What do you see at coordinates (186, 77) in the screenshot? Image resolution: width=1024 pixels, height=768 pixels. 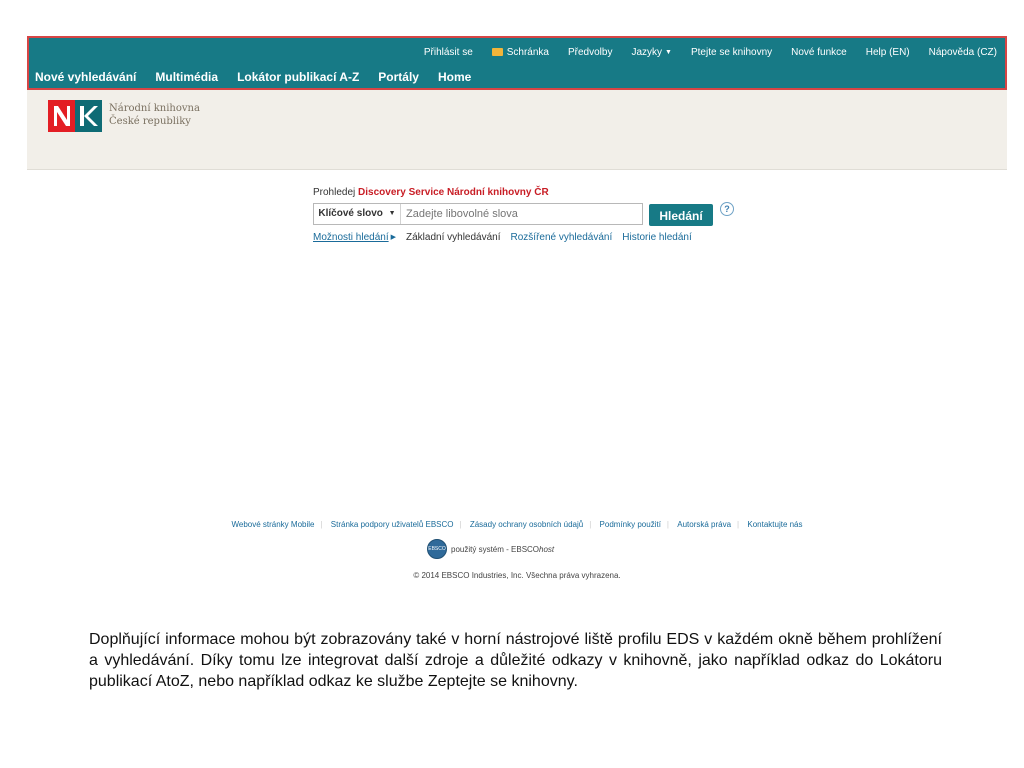 I see `nav-multimedia: Multimédia` at bounding box center [186, 77].